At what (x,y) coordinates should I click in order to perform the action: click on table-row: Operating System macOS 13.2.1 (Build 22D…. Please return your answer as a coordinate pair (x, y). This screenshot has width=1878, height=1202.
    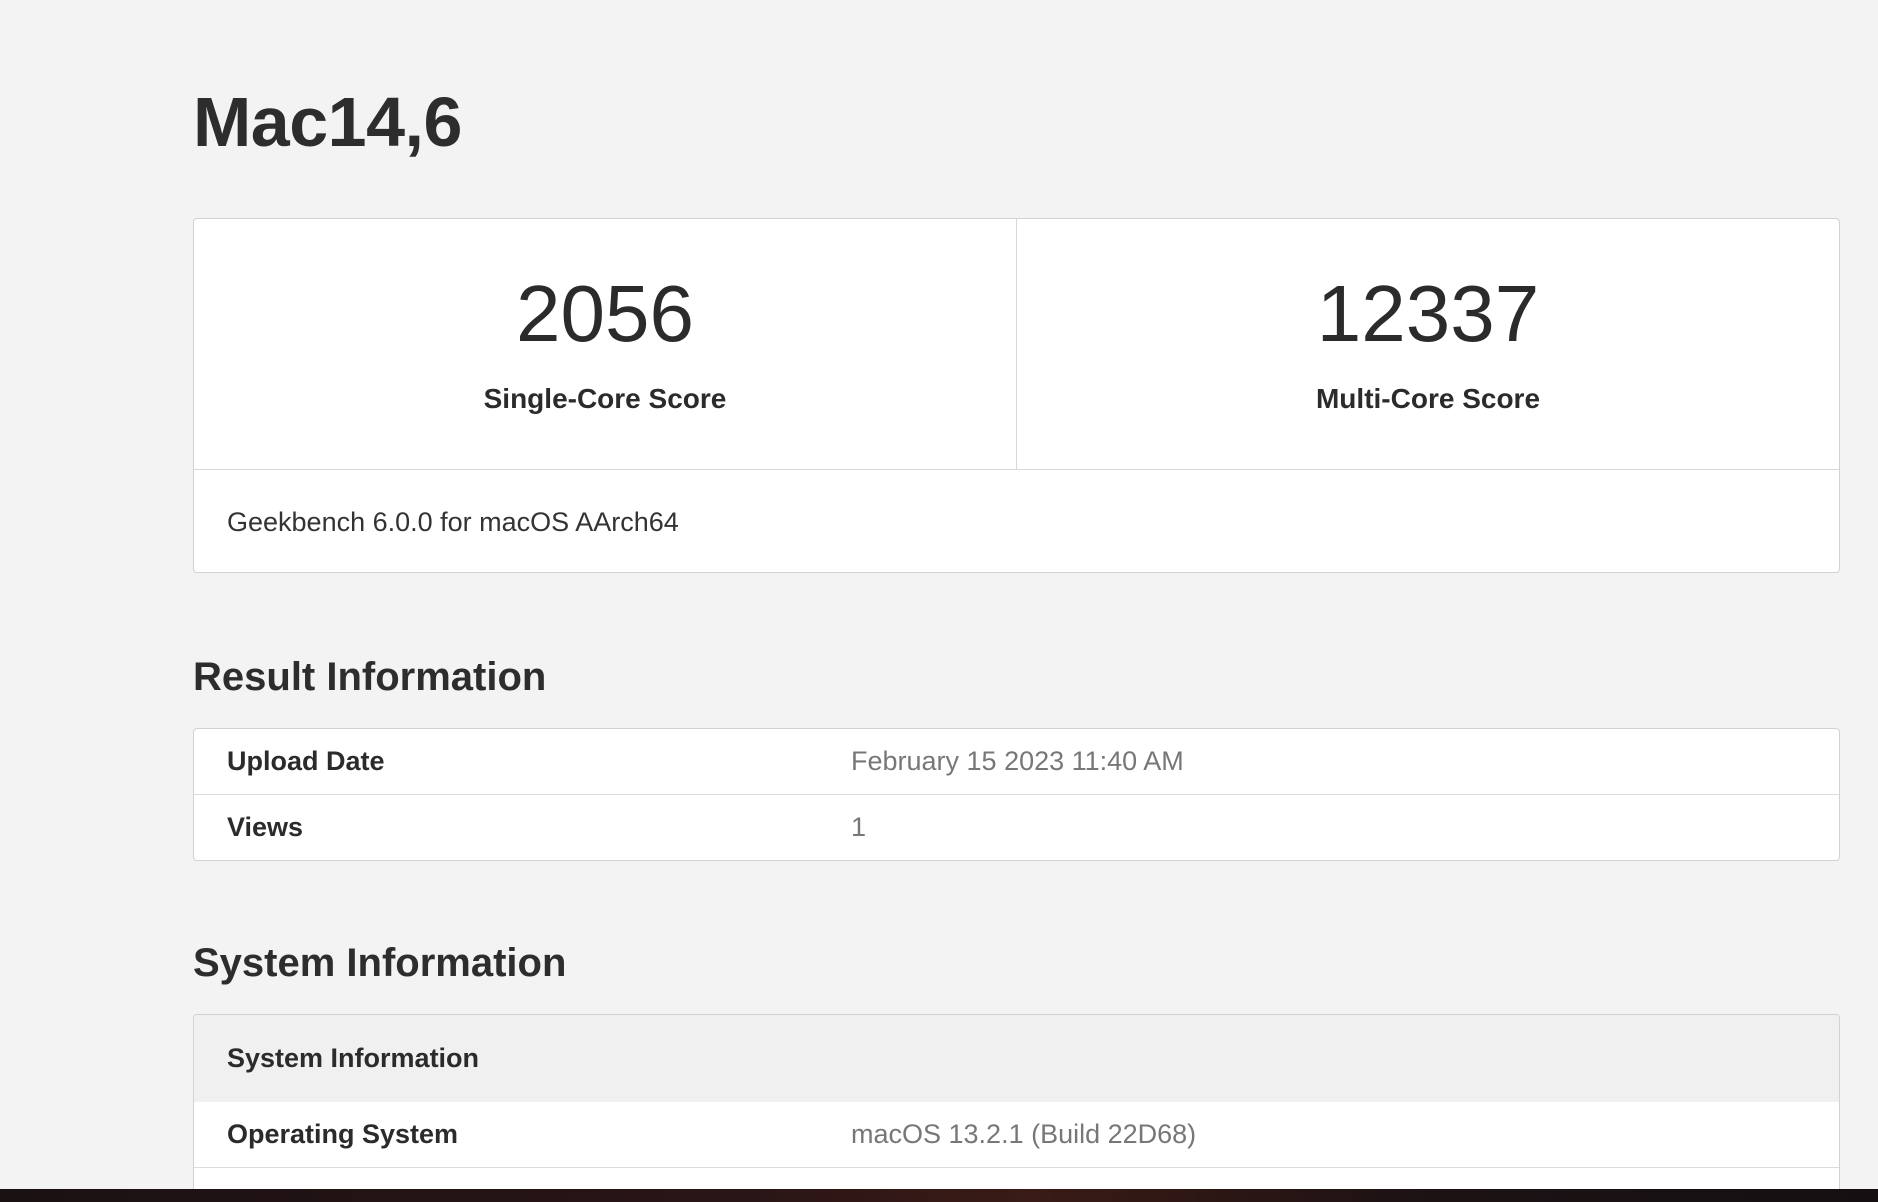
    Looking at the image, I should click on (1016, 1135).